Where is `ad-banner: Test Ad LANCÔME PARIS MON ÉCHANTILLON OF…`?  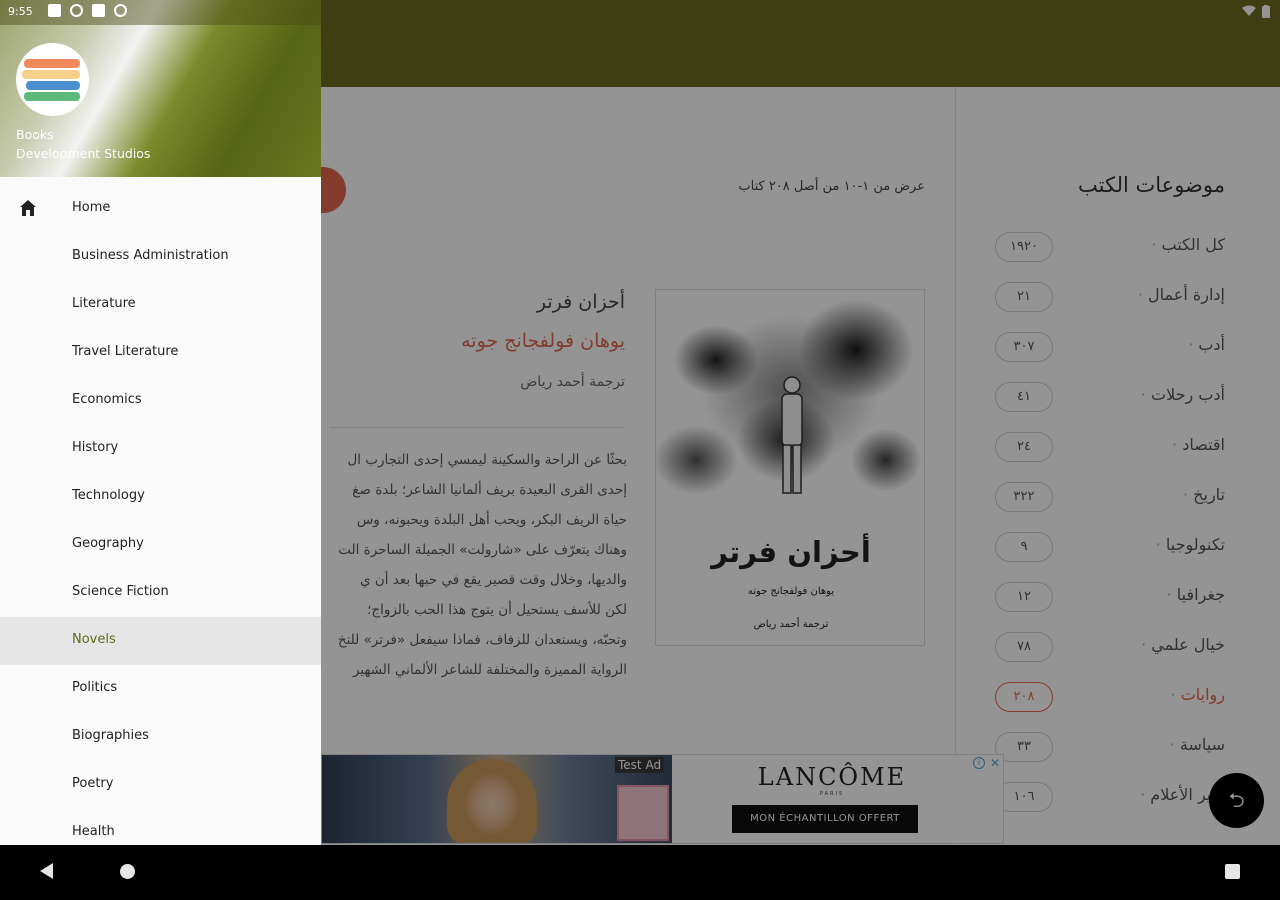
ad-banner: Test Ad LANCÔME PARIS MON ÉCHANTILLON OF… is located at coordinates (662, 799).